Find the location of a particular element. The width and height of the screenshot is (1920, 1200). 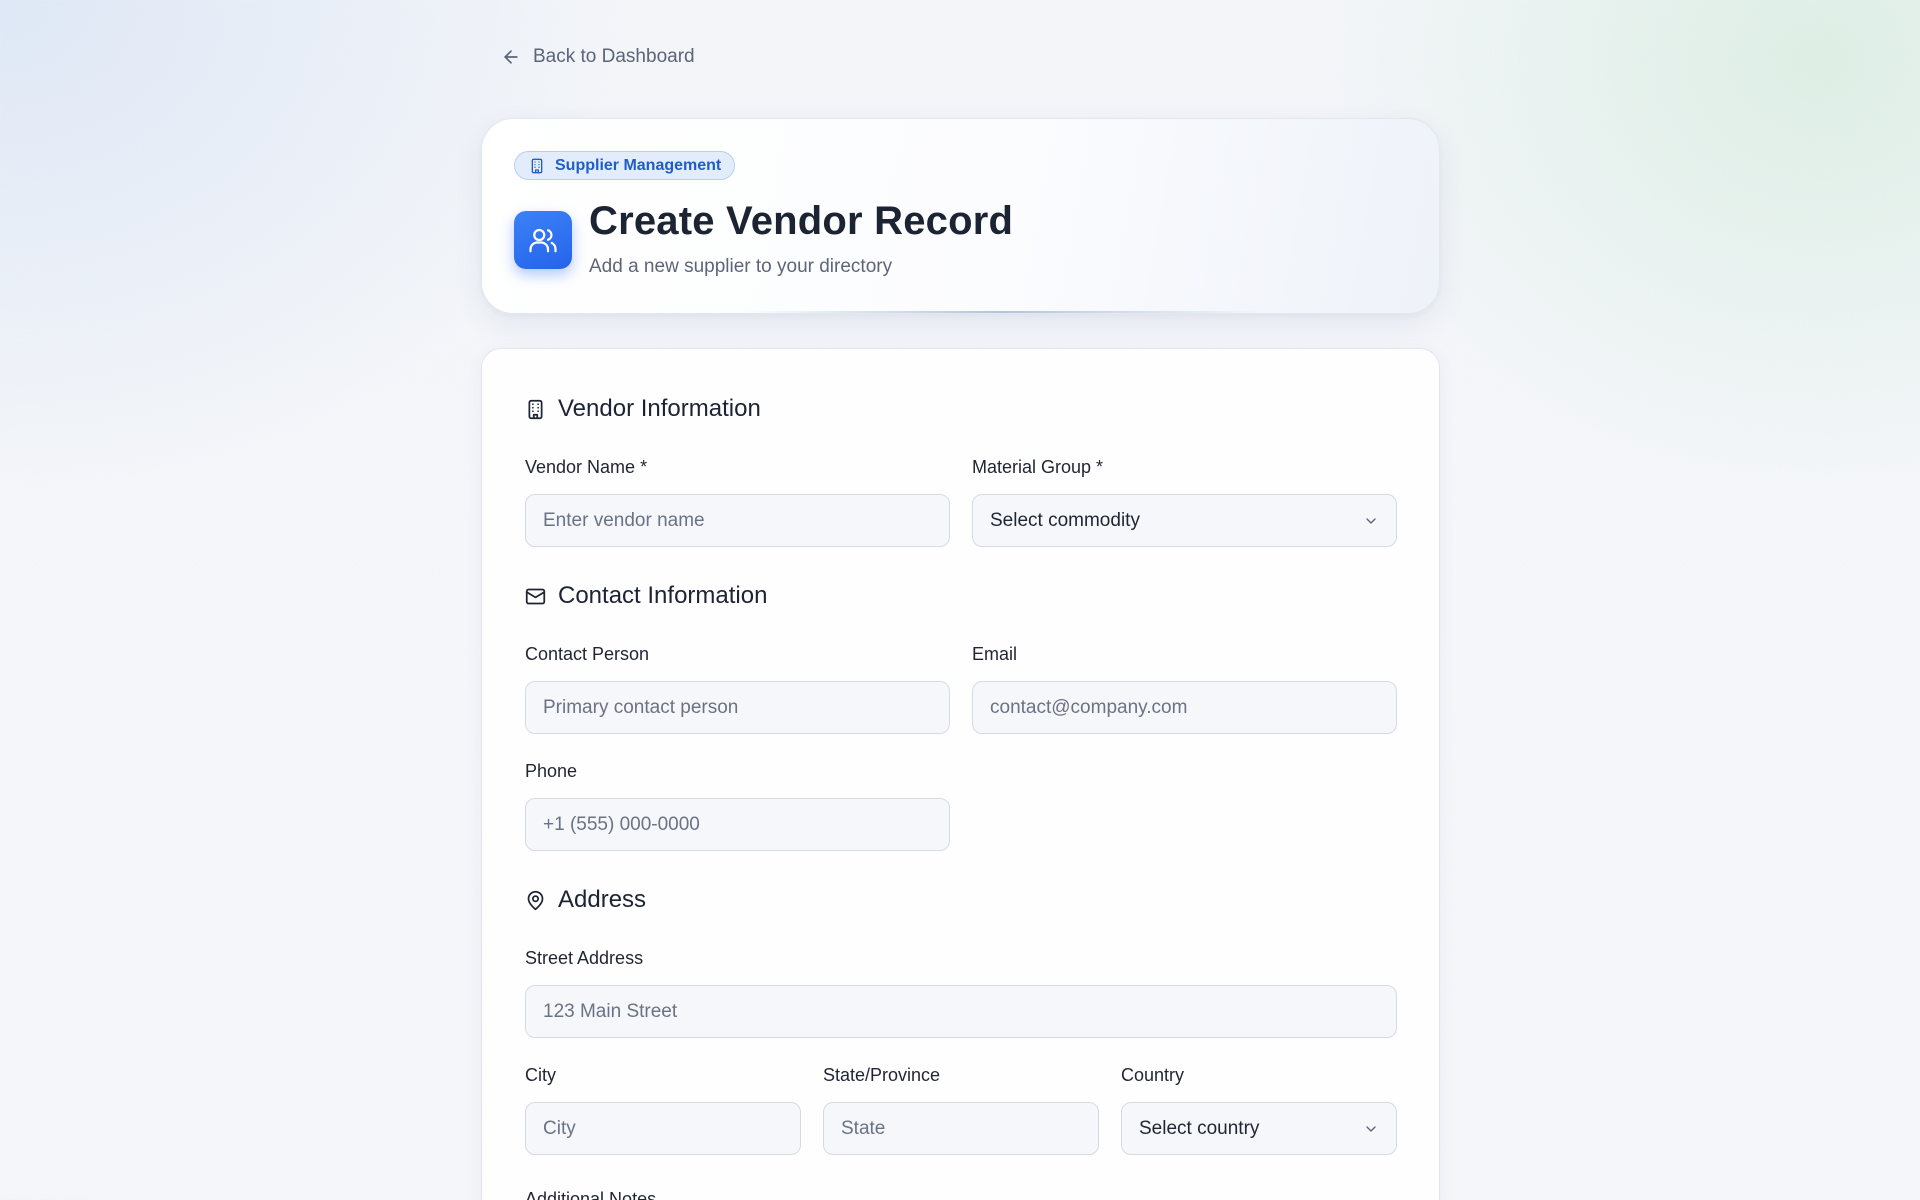

badge-label: Supplier Management is located at coordinates (638, 165).